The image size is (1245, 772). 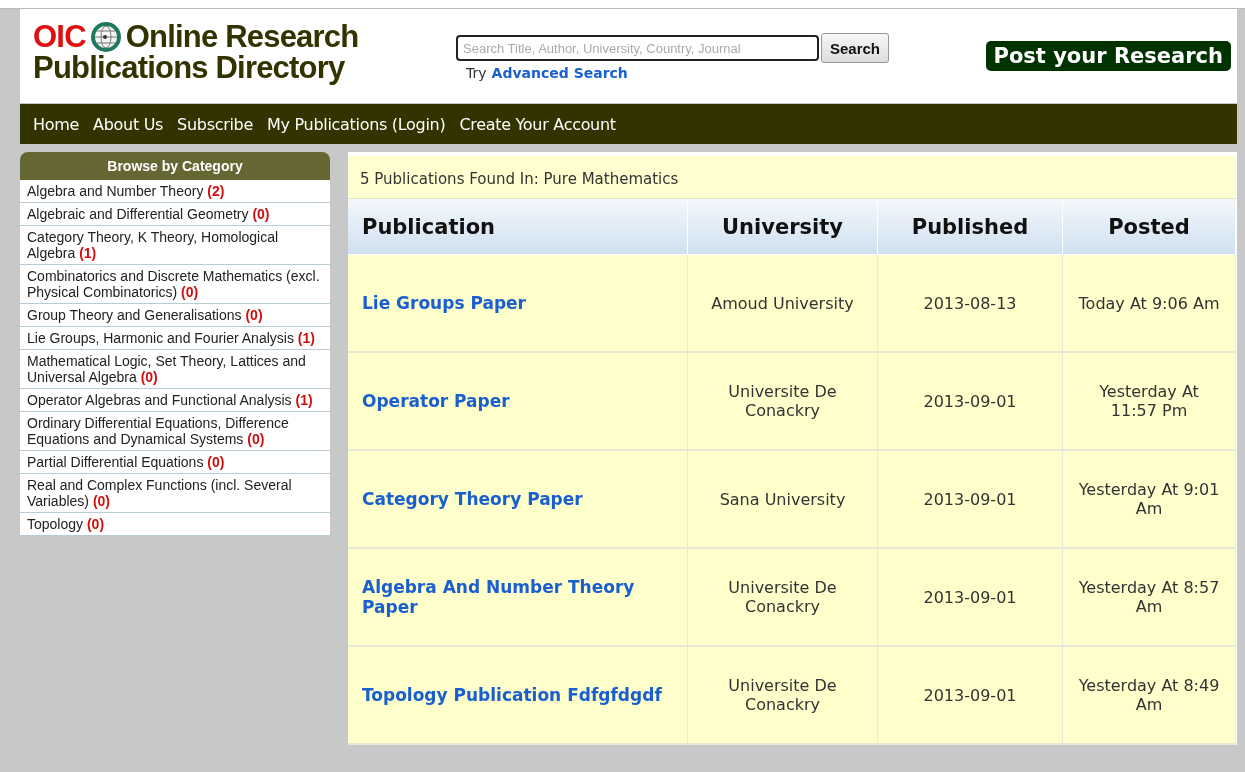 What do you see at coordinates (175, 245) in the screenshot?
I see `category-link: Category Theory, K Theory, Homological Algebra (1)` at bounding box center [175, 245].